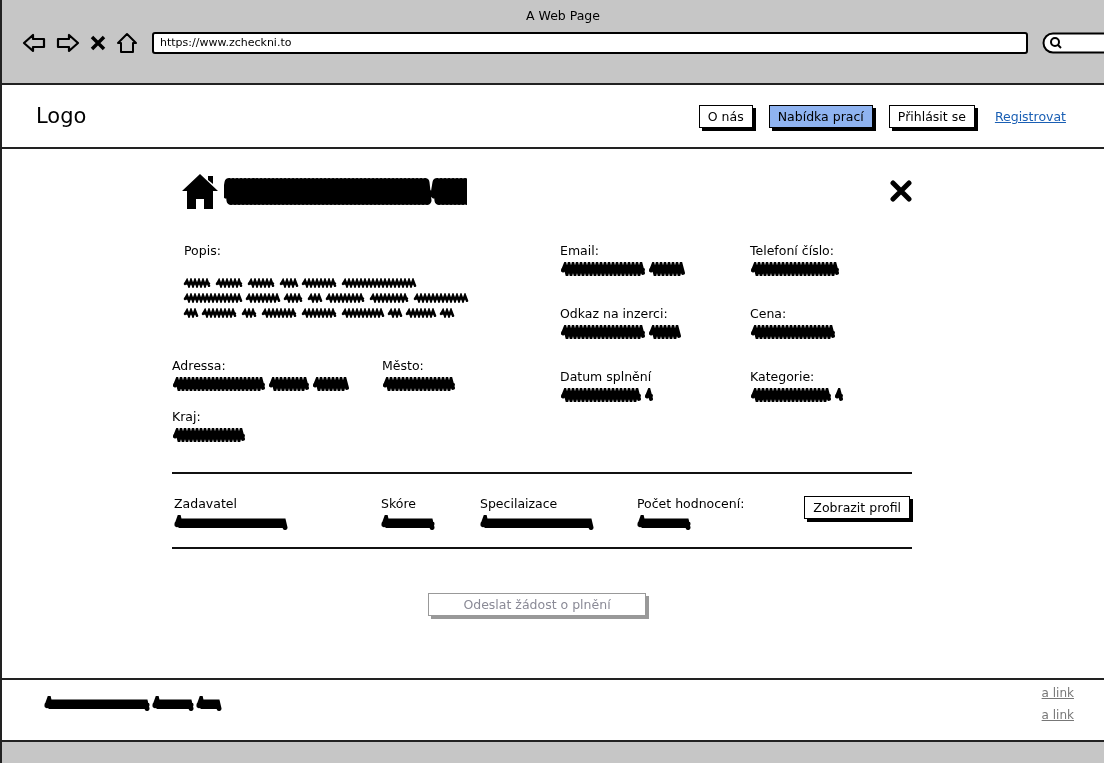 The image size is (1104, 763). What do you see at coordinates (34, 43) in the screenshot?
I see `back-arrow-icon` at bounding box center [34, 43].